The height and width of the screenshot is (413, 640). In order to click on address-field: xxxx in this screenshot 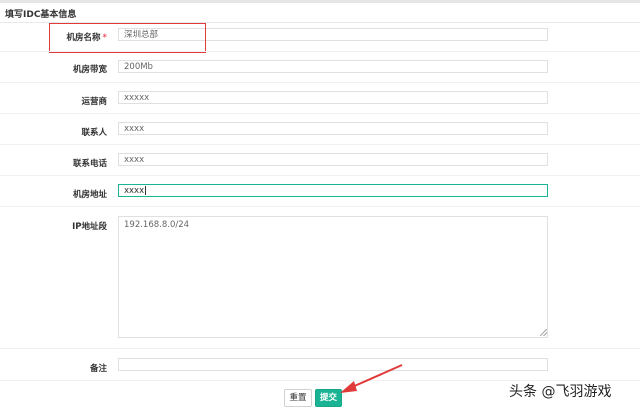, I will do `click(333, 190)`.